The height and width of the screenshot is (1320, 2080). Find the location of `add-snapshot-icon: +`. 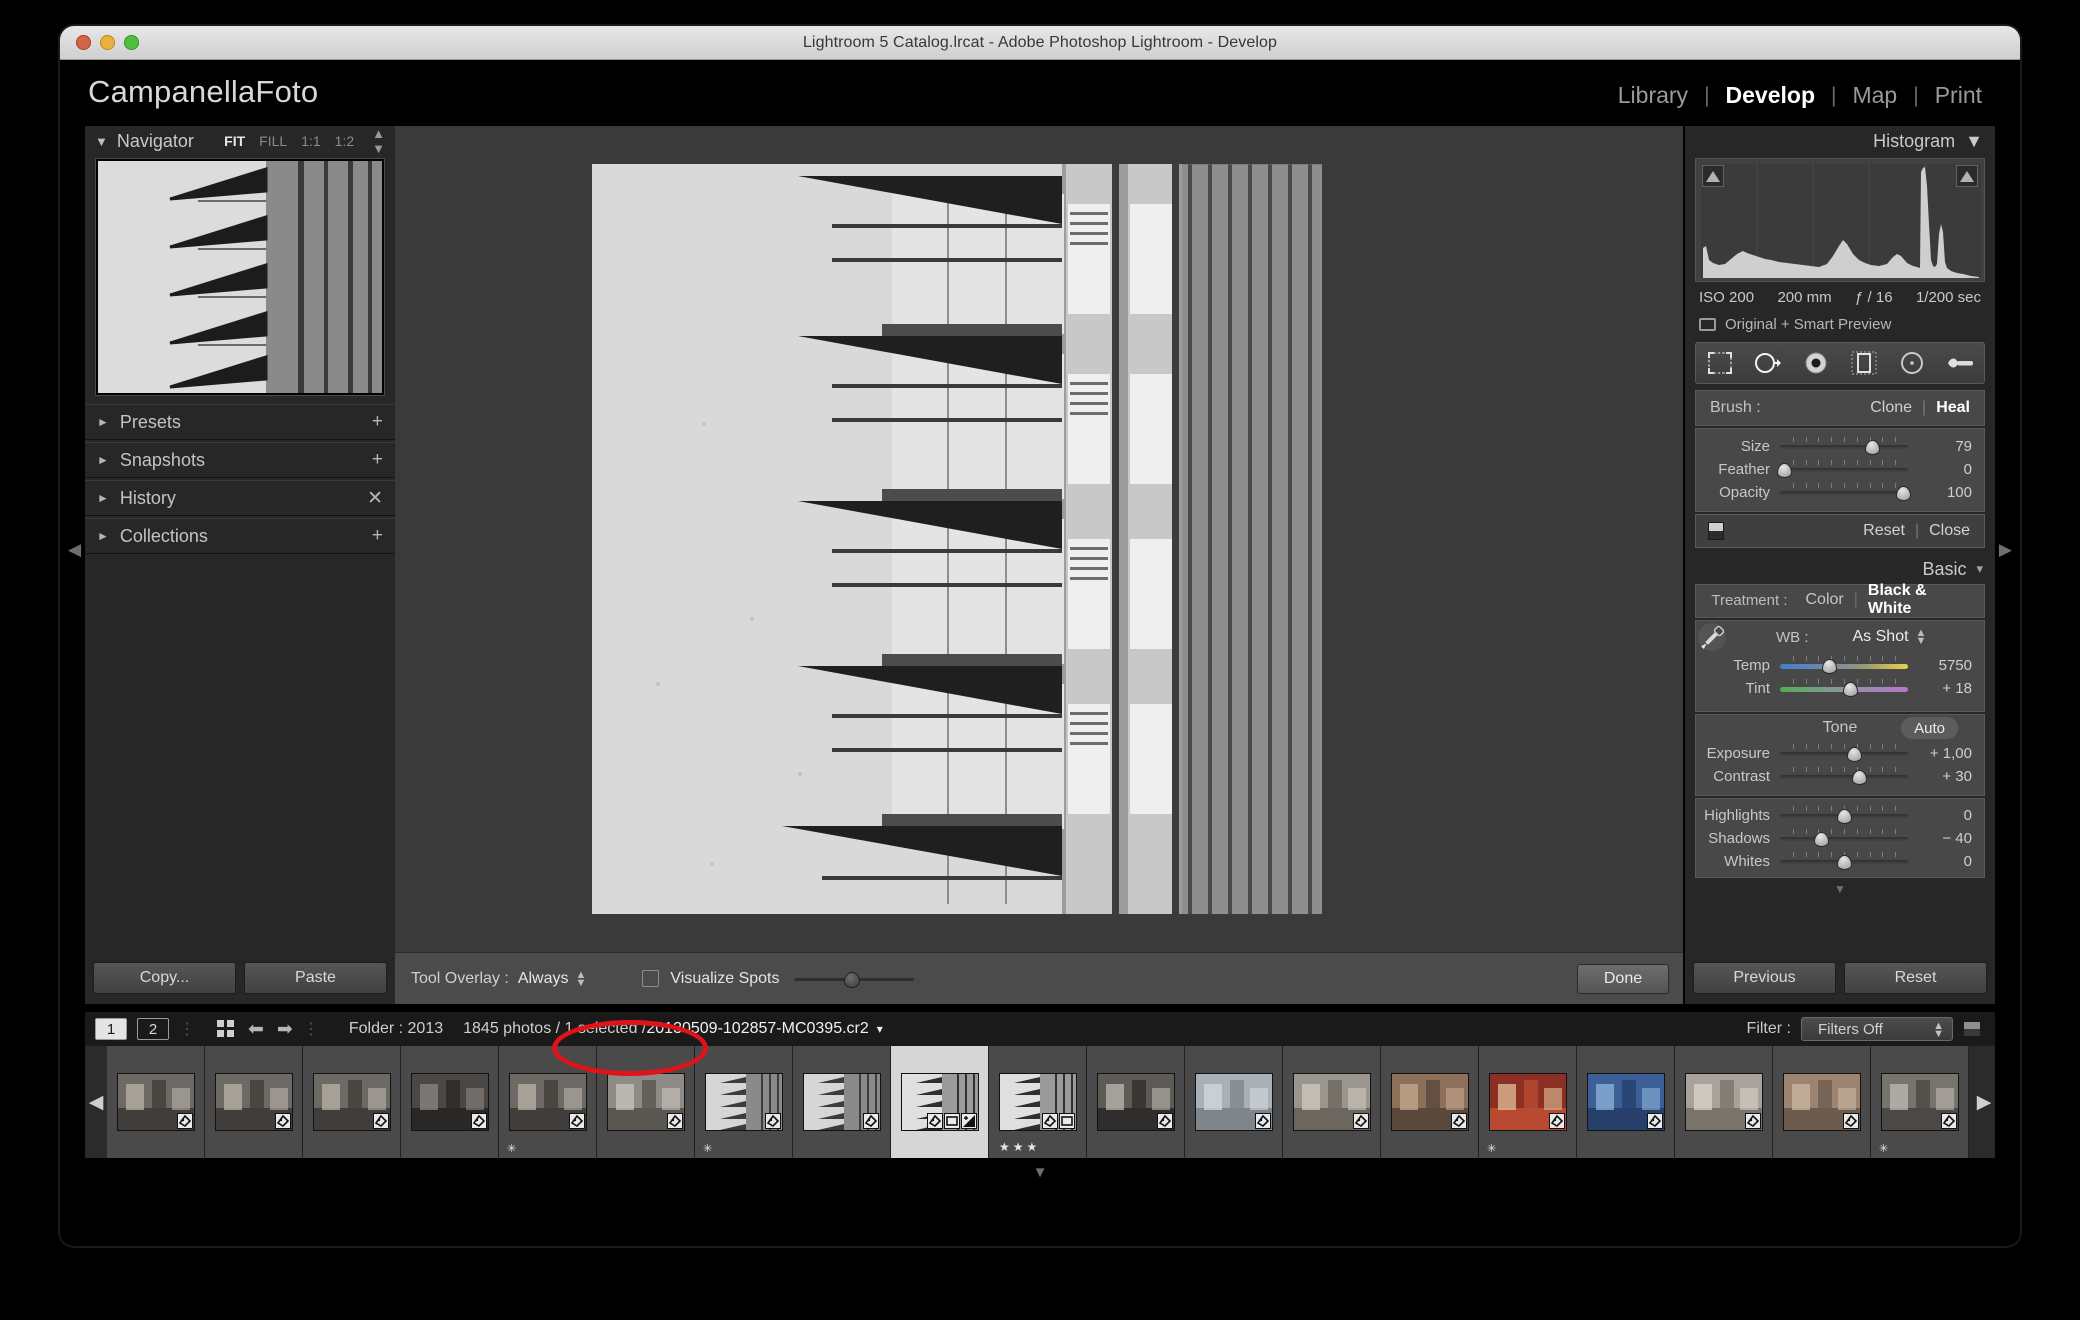

add-snapshot-icon: + is located at coordinates (377, 460).